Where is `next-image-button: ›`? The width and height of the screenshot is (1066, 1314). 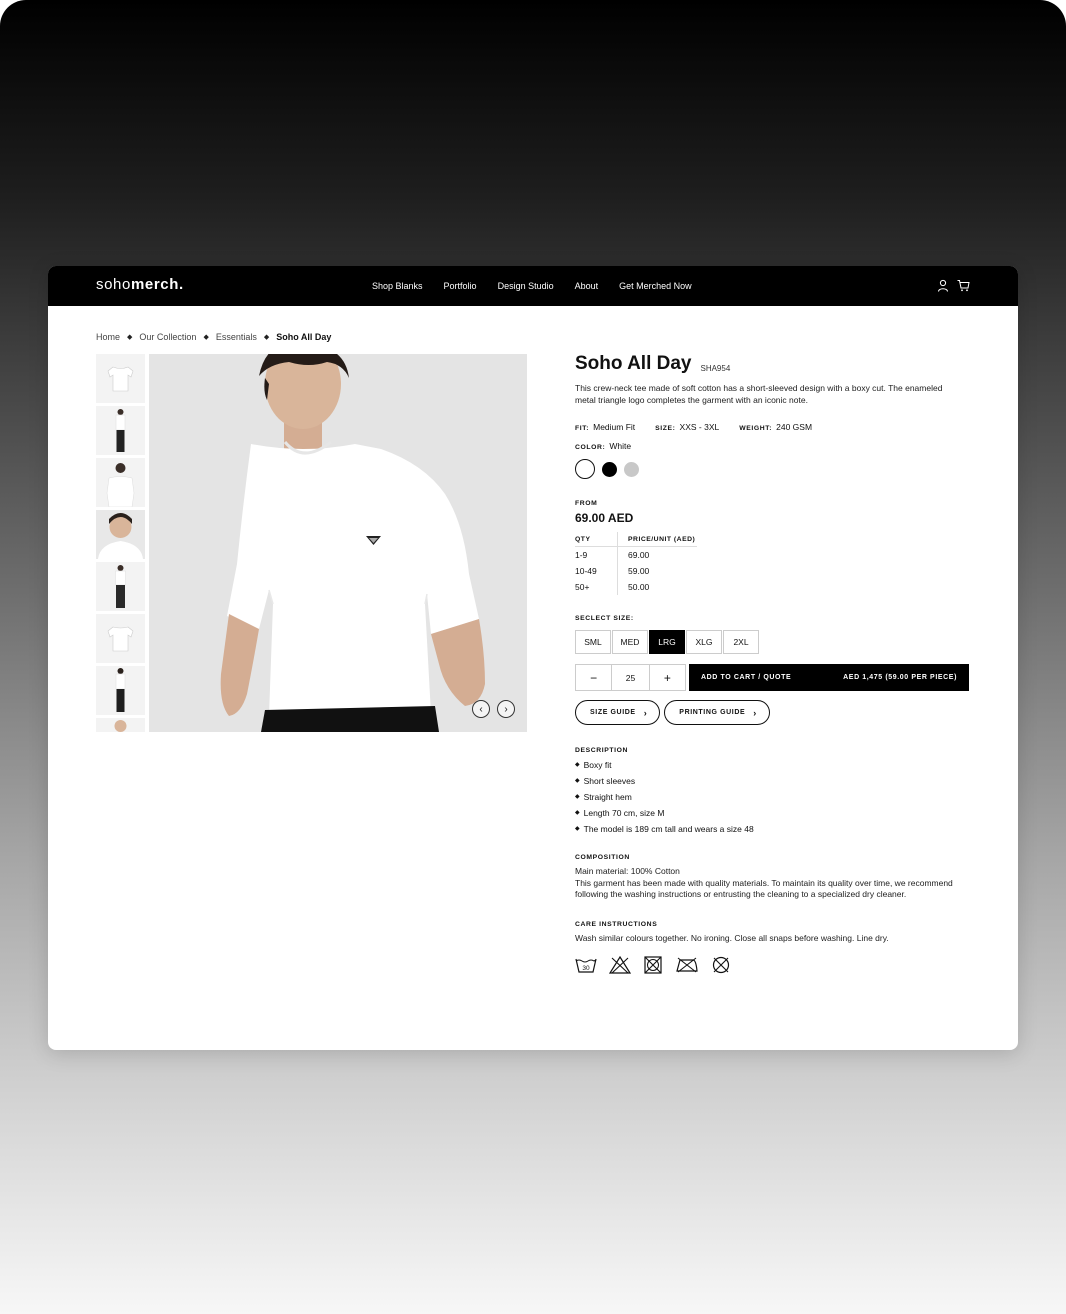 next-image-button: › is located at coordinates (506, 709).